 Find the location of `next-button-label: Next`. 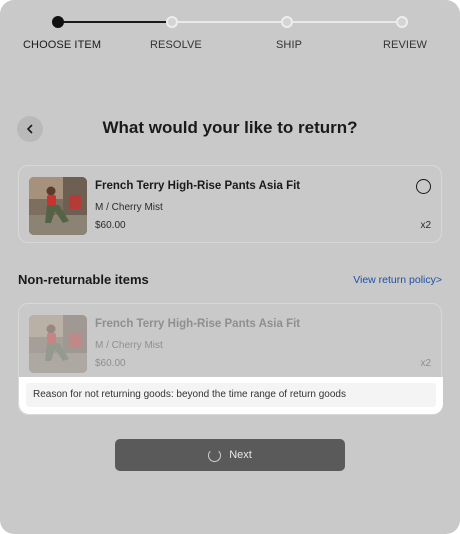

next-button-label: Next is located at coordinates (240, 455).